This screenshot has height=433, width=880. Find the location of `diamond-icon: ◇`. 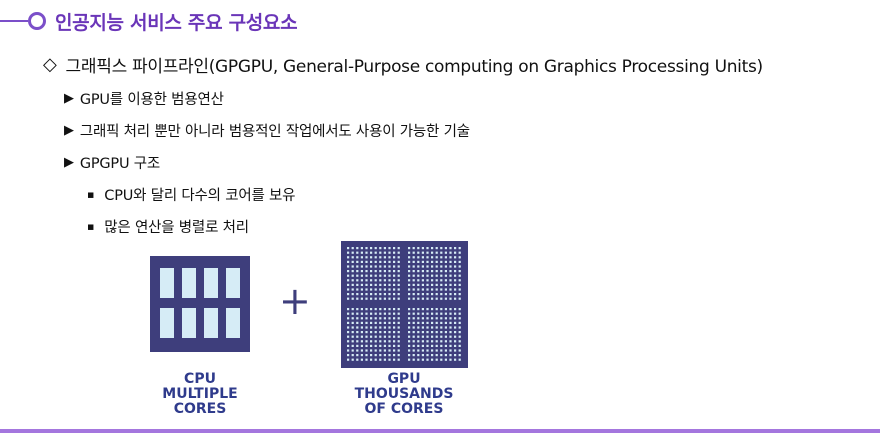

diamond-icon: ◇ is located at coordinates (50, 64).